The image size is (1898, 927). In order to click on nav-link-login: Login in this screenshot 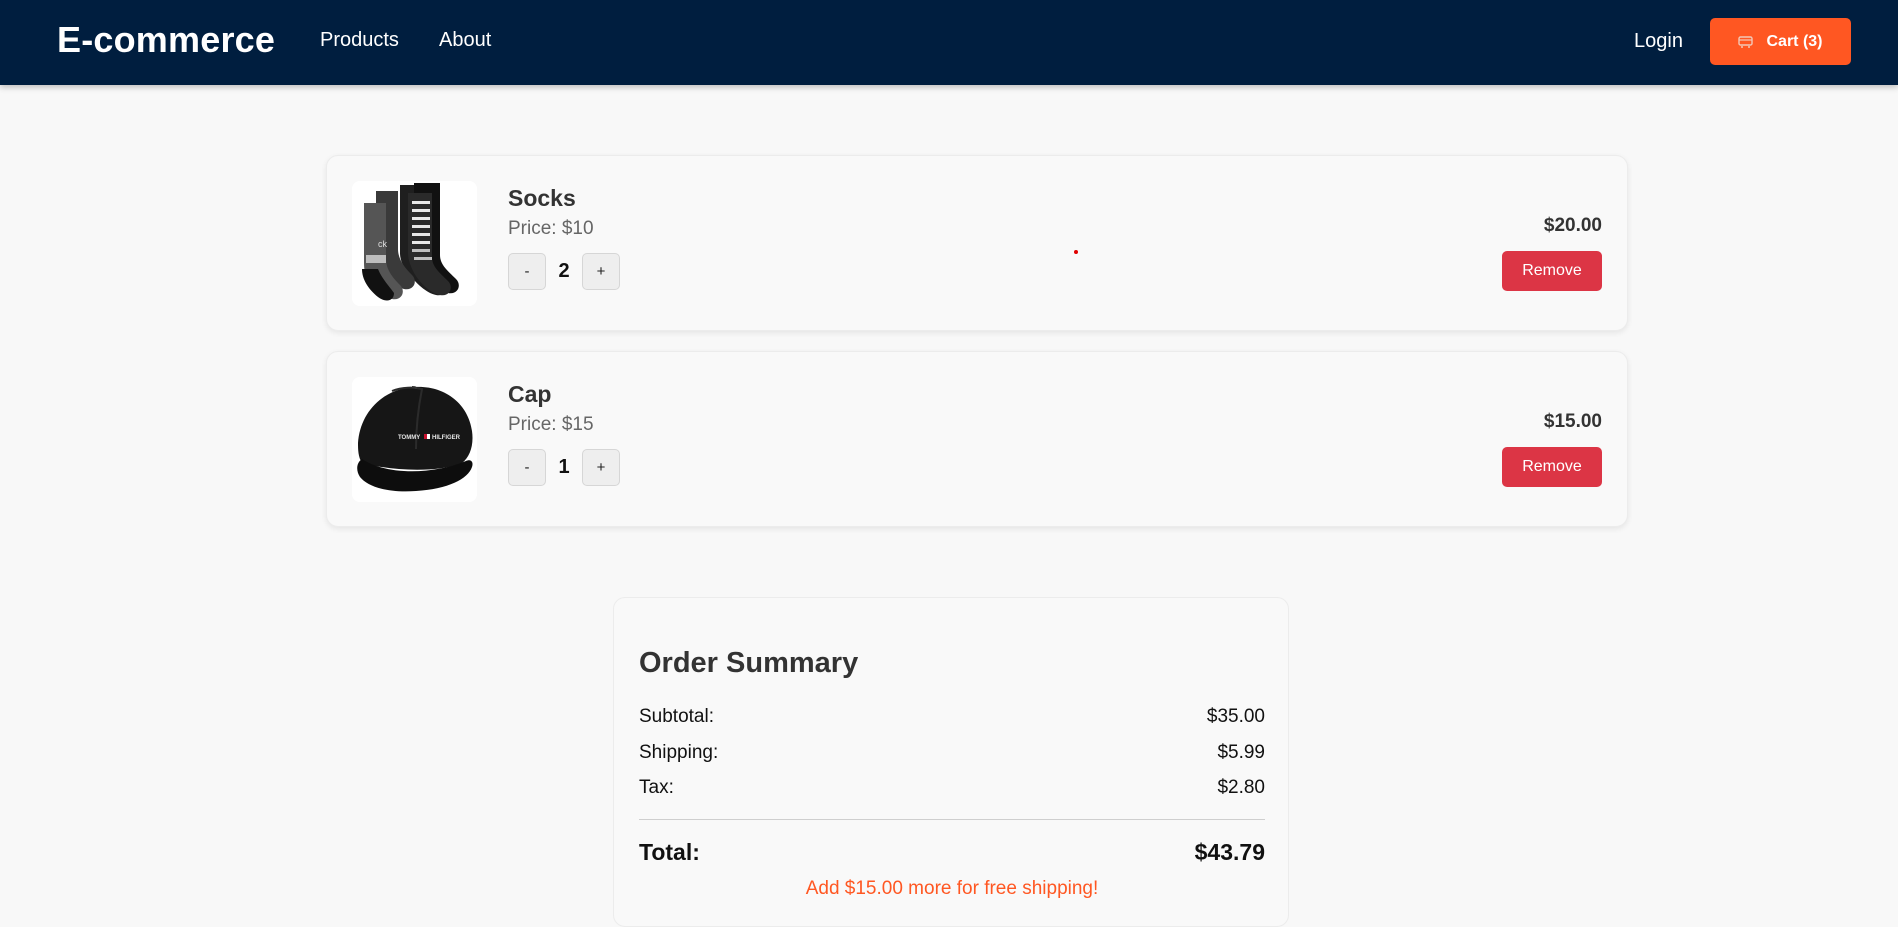, I will do `click(1658, 41)`.